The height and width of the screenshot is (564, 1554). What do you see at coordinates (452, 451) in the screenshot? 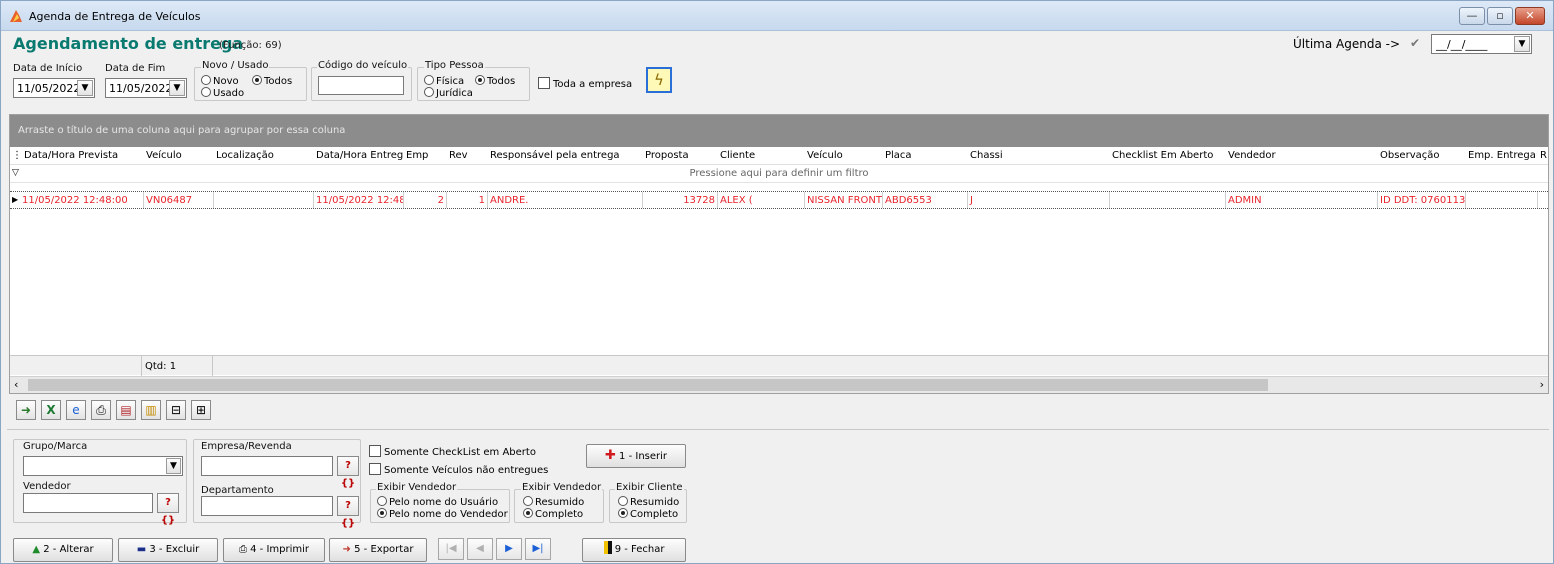
I see `only-checklist-checkbox: Somente CheckList em Aberto` at bounding box center [452, 451].